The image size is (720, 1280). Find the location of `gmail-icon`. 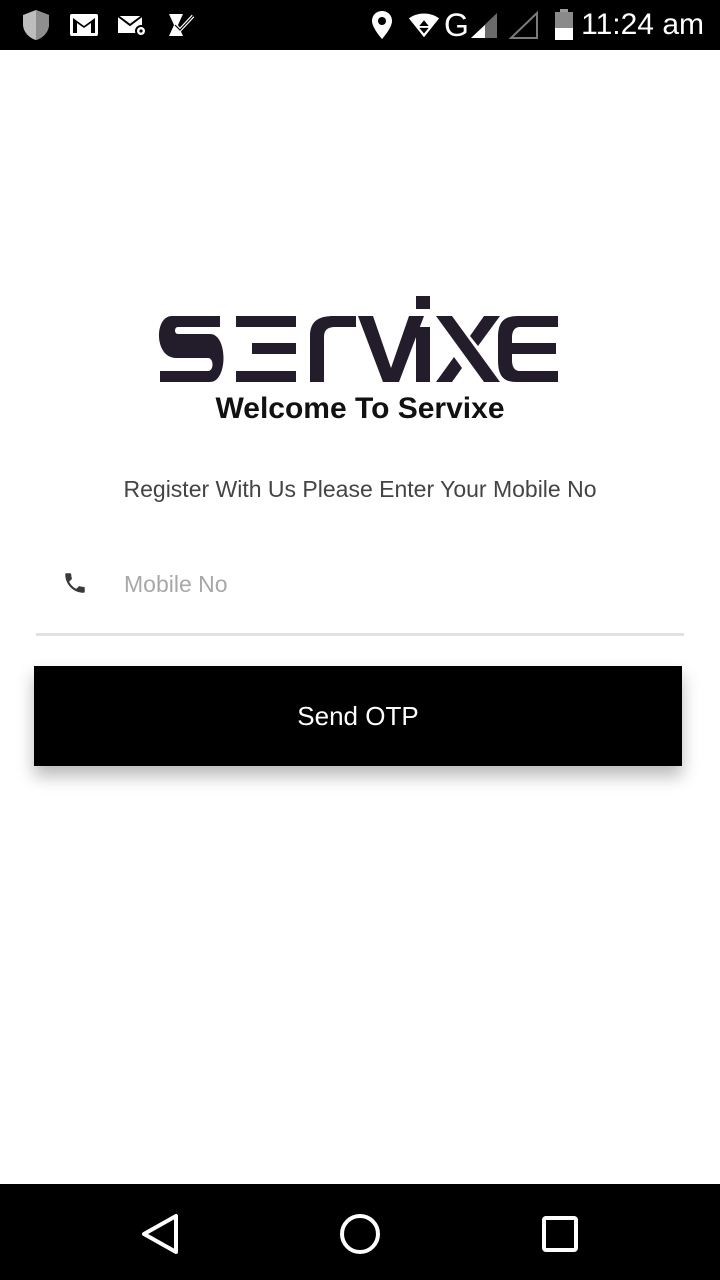

gmail-icon is located at coordinates (84, 25).